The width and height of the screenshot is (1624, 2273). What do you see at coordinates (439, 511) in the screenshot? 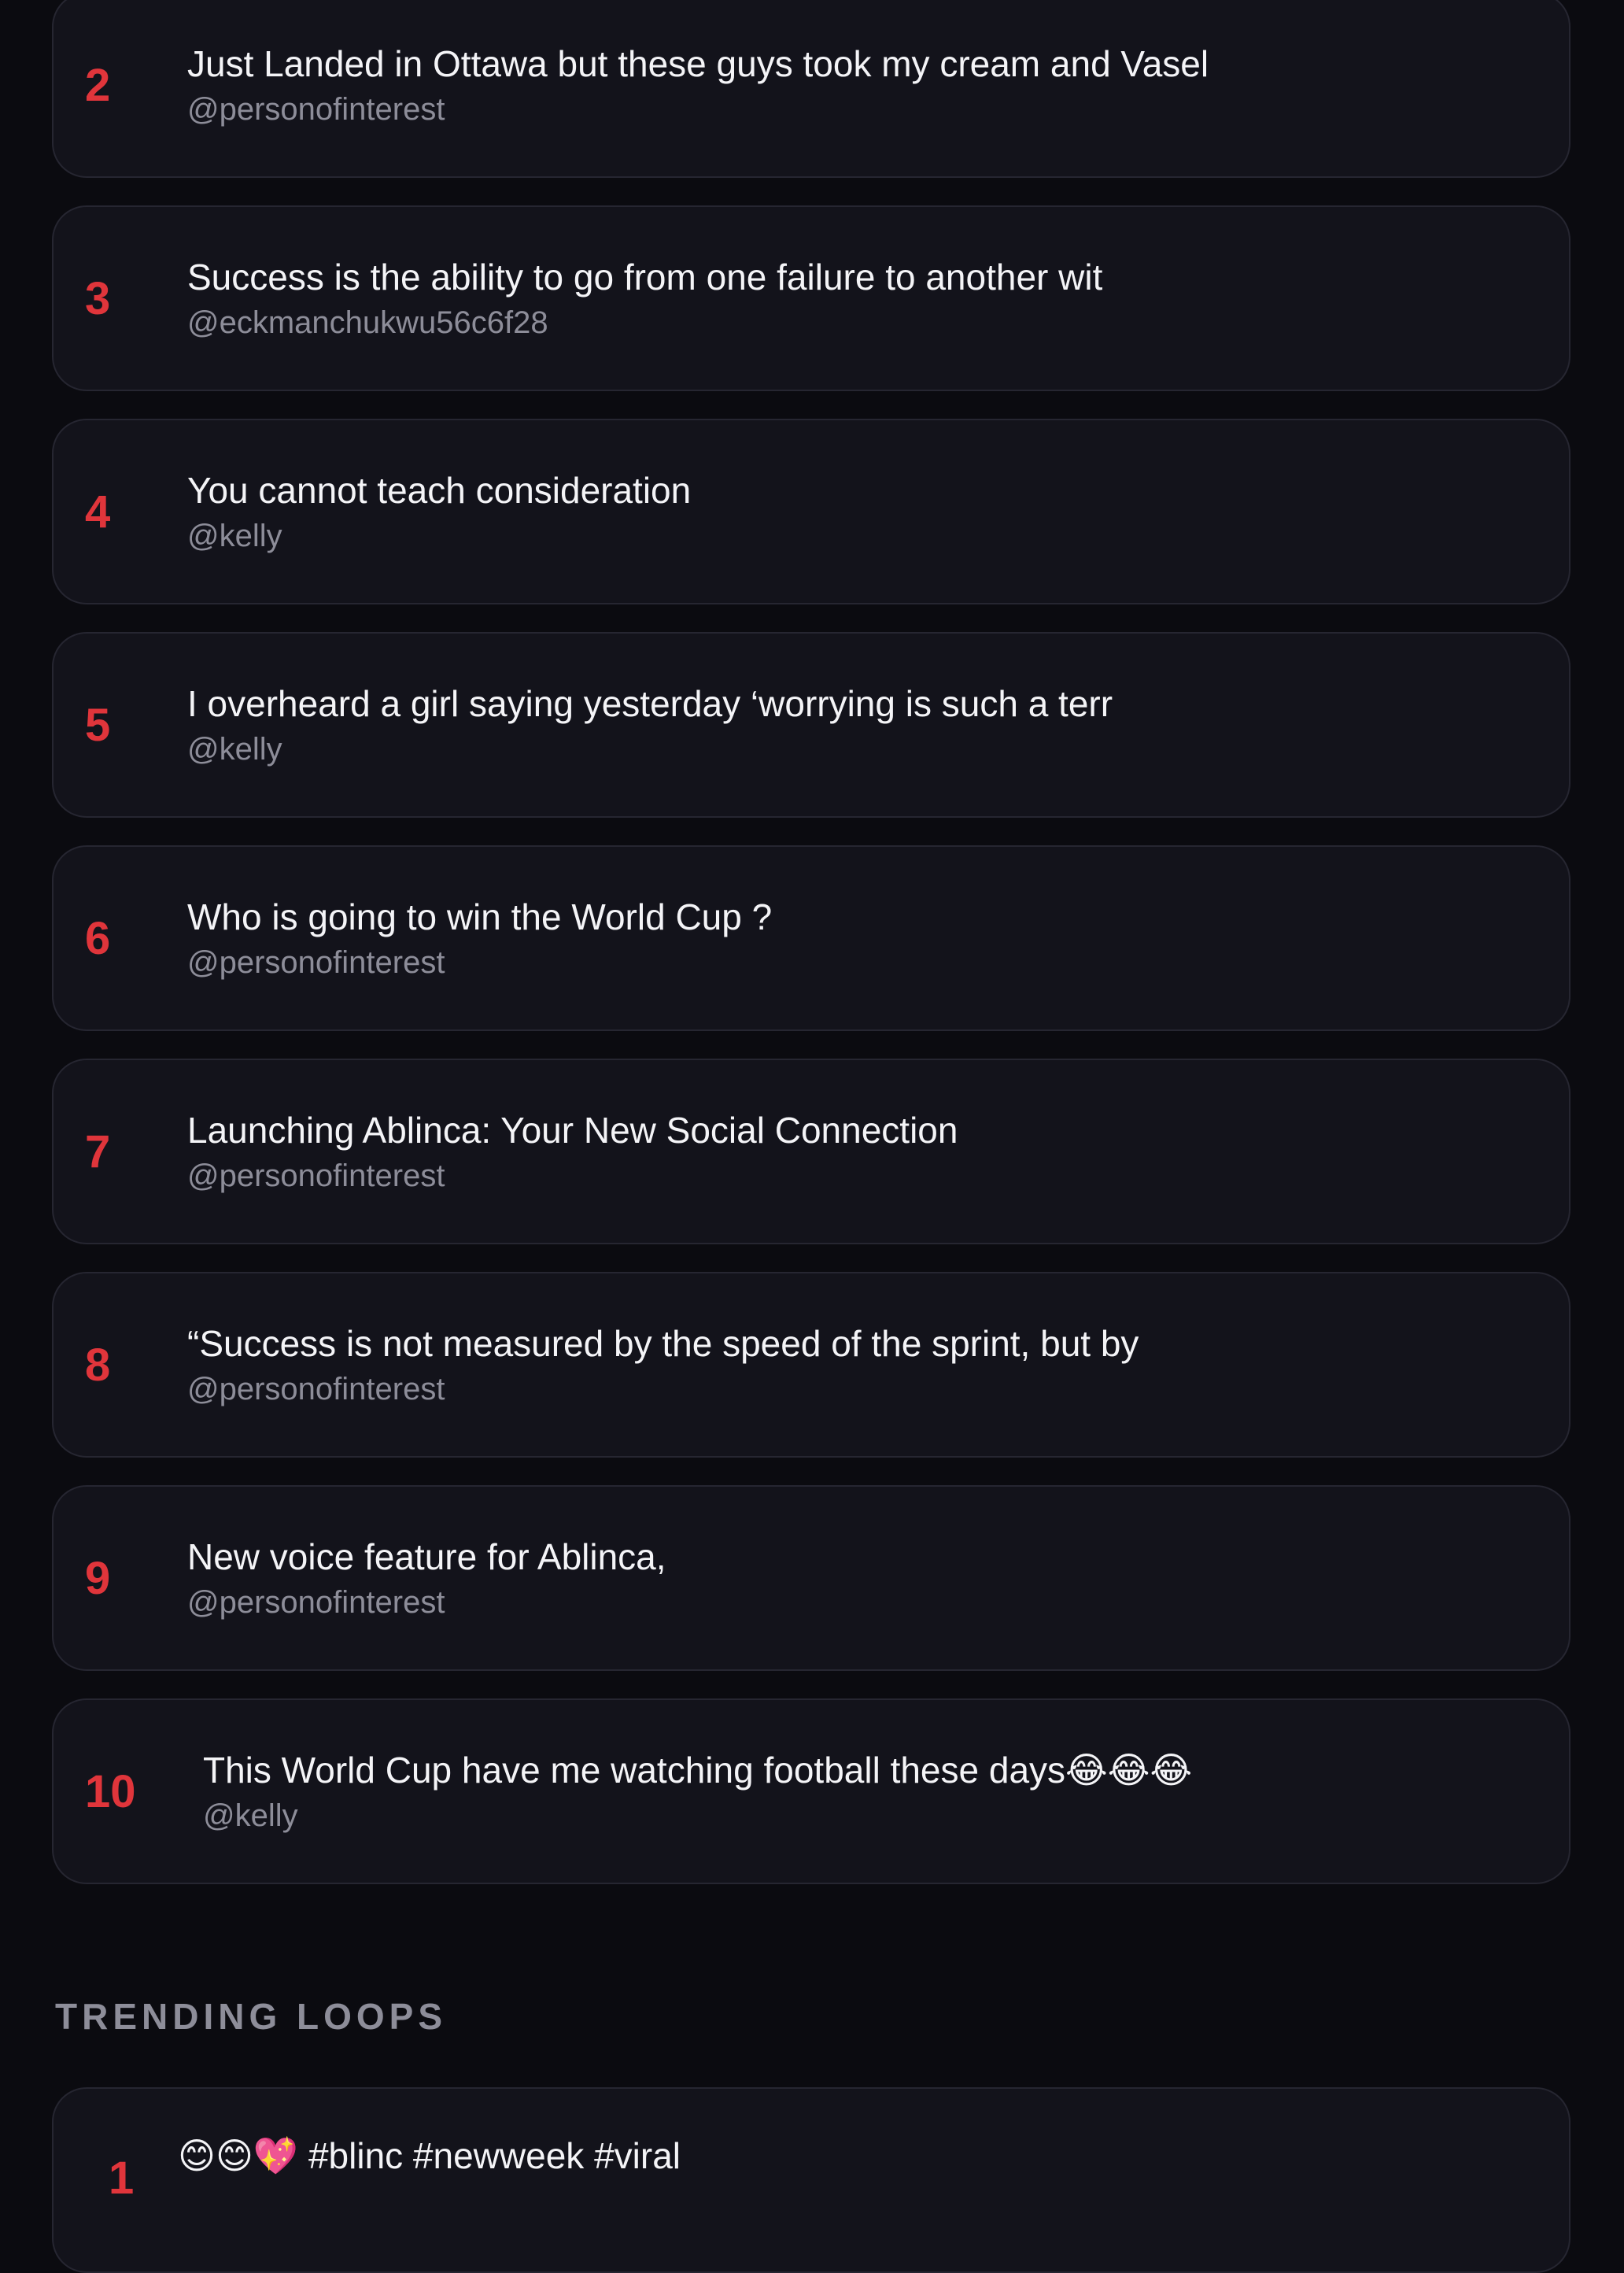
I see `post-body: You cannot teach consideration @kelly` at bounding box center [439, 511].